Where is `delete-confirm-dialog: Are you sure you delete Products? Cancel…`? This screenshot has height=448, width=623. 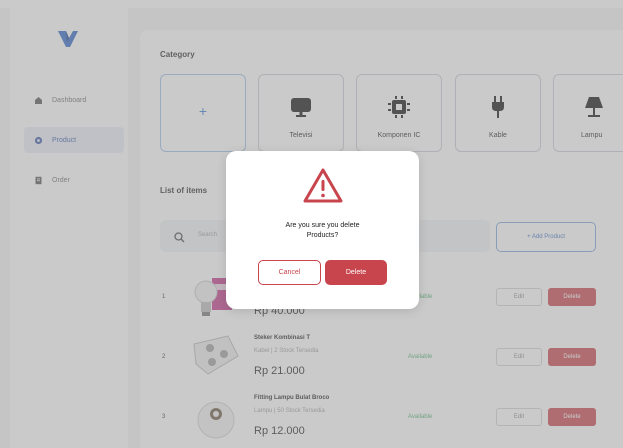 delete-confirm-dialog: Are you sure you delete Products? Cancel… is located at coordinates (322, 230).